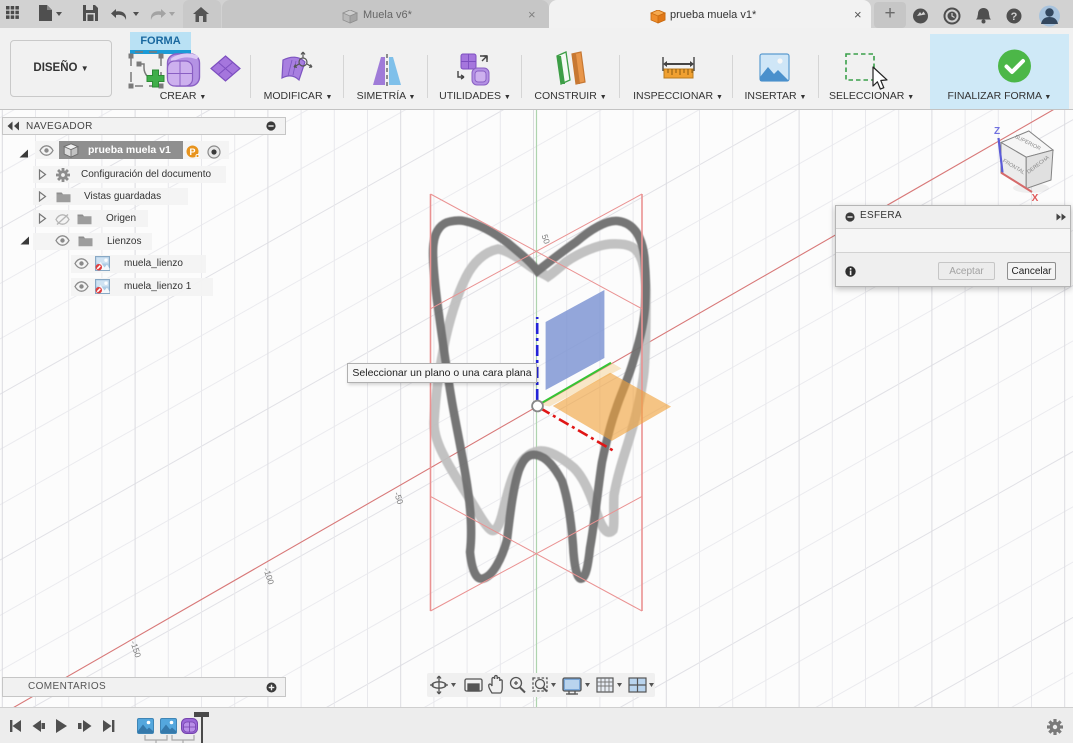  Describe the element at coordinates (192, 152) in the screenshot. I see `svg-text: P` at that location.